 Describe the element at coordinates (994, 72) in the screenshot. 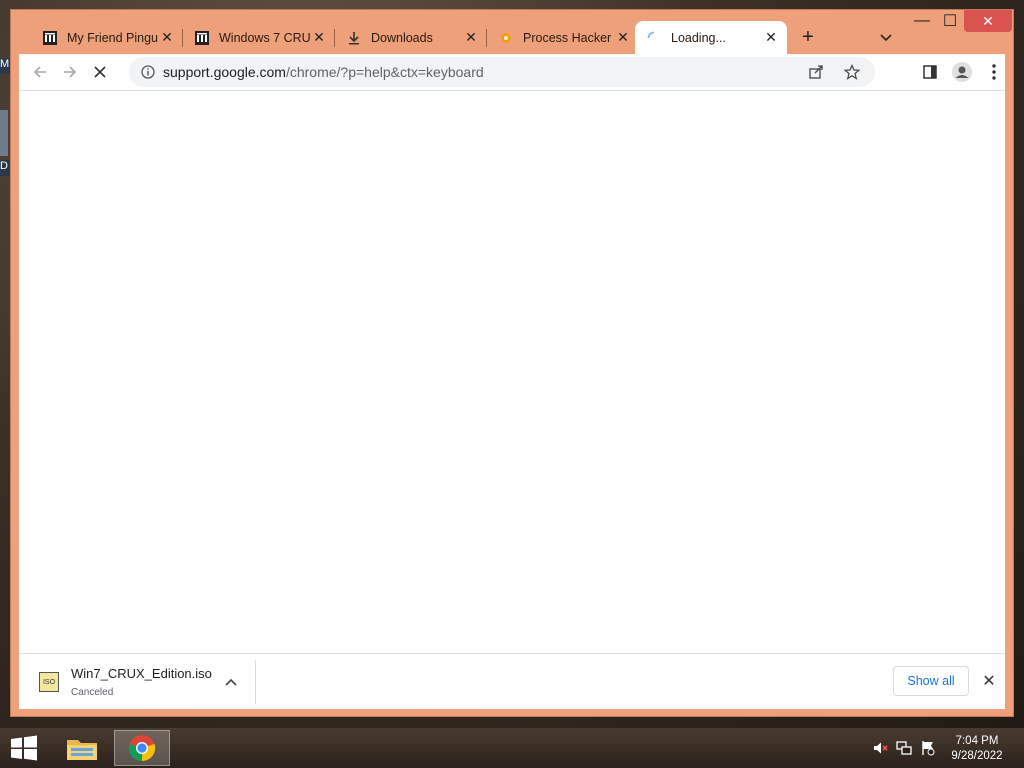

I see `menu-kebab-icon` at that location.